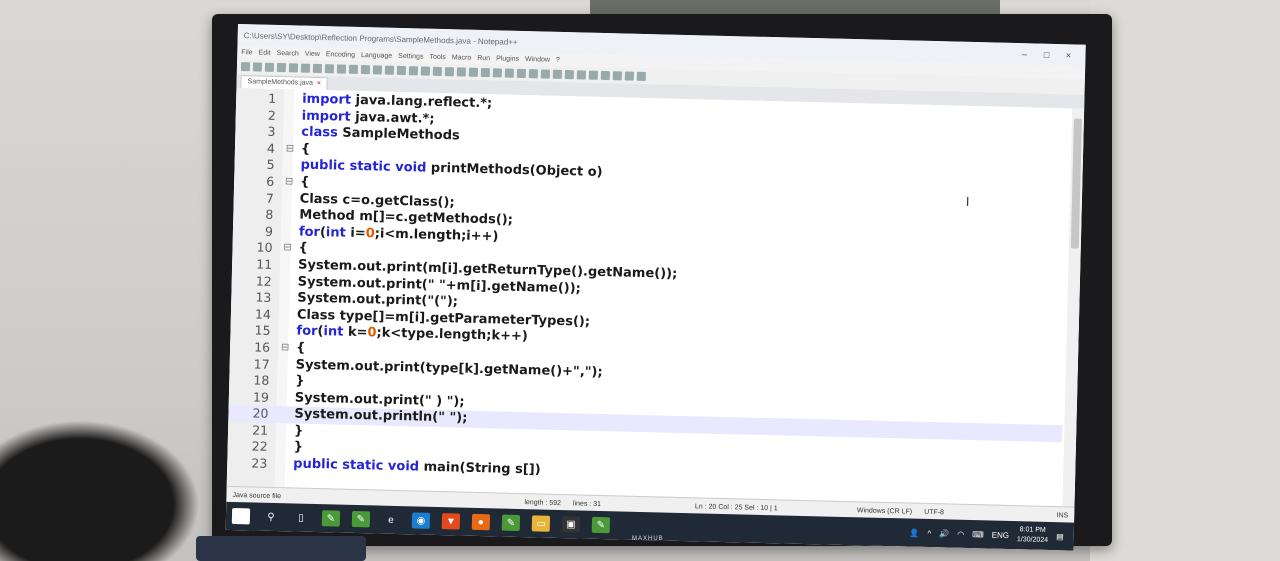  What do you see at coordinates (571, 524) in the screenshot?
I see `terminal-icon: ▣` at bounding box center [571, 524].